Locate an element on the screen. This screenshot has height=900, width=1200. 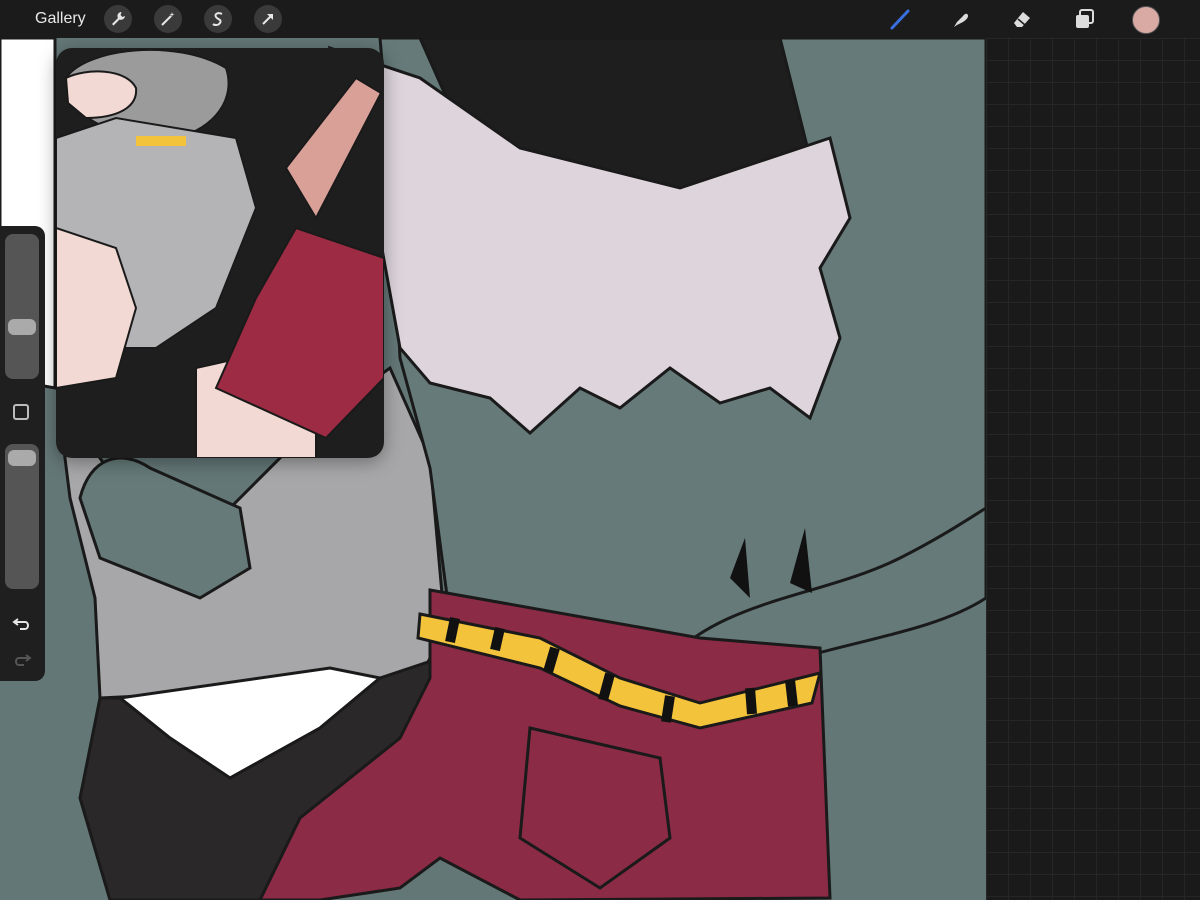
opacity-thumb is located at coordinates (22, 458).